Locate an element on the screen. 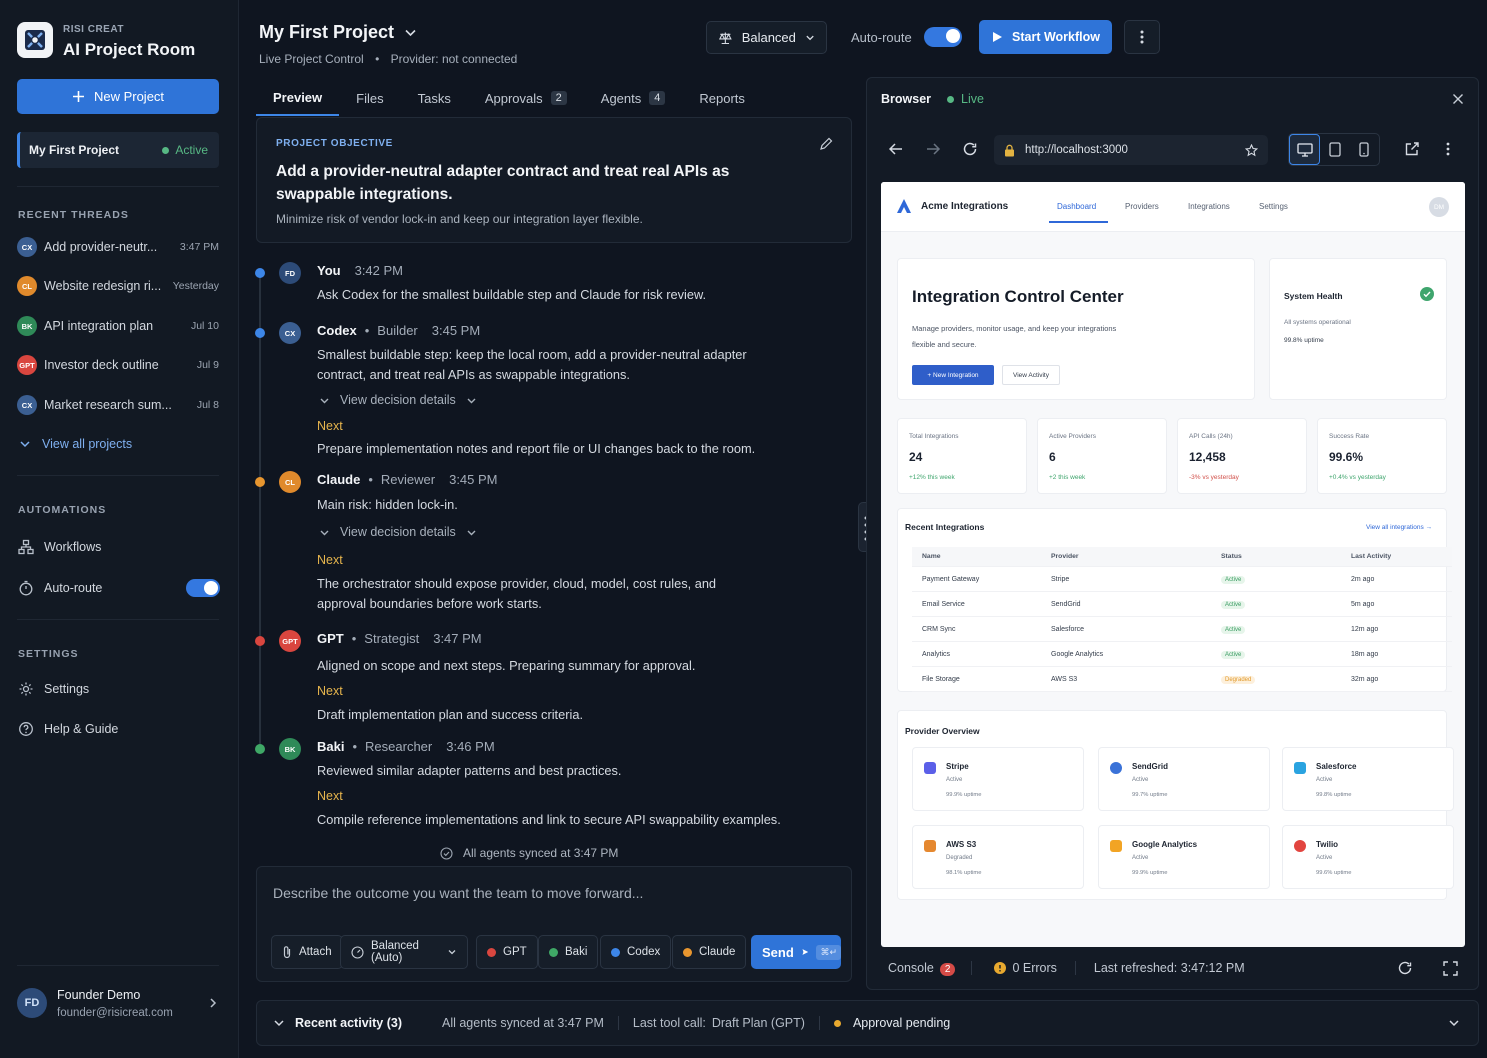 The height and width of the screenshot is (1058, 1487). thread-item: CX Market research sum... Jul 8 is located at coordinates (118, 405).